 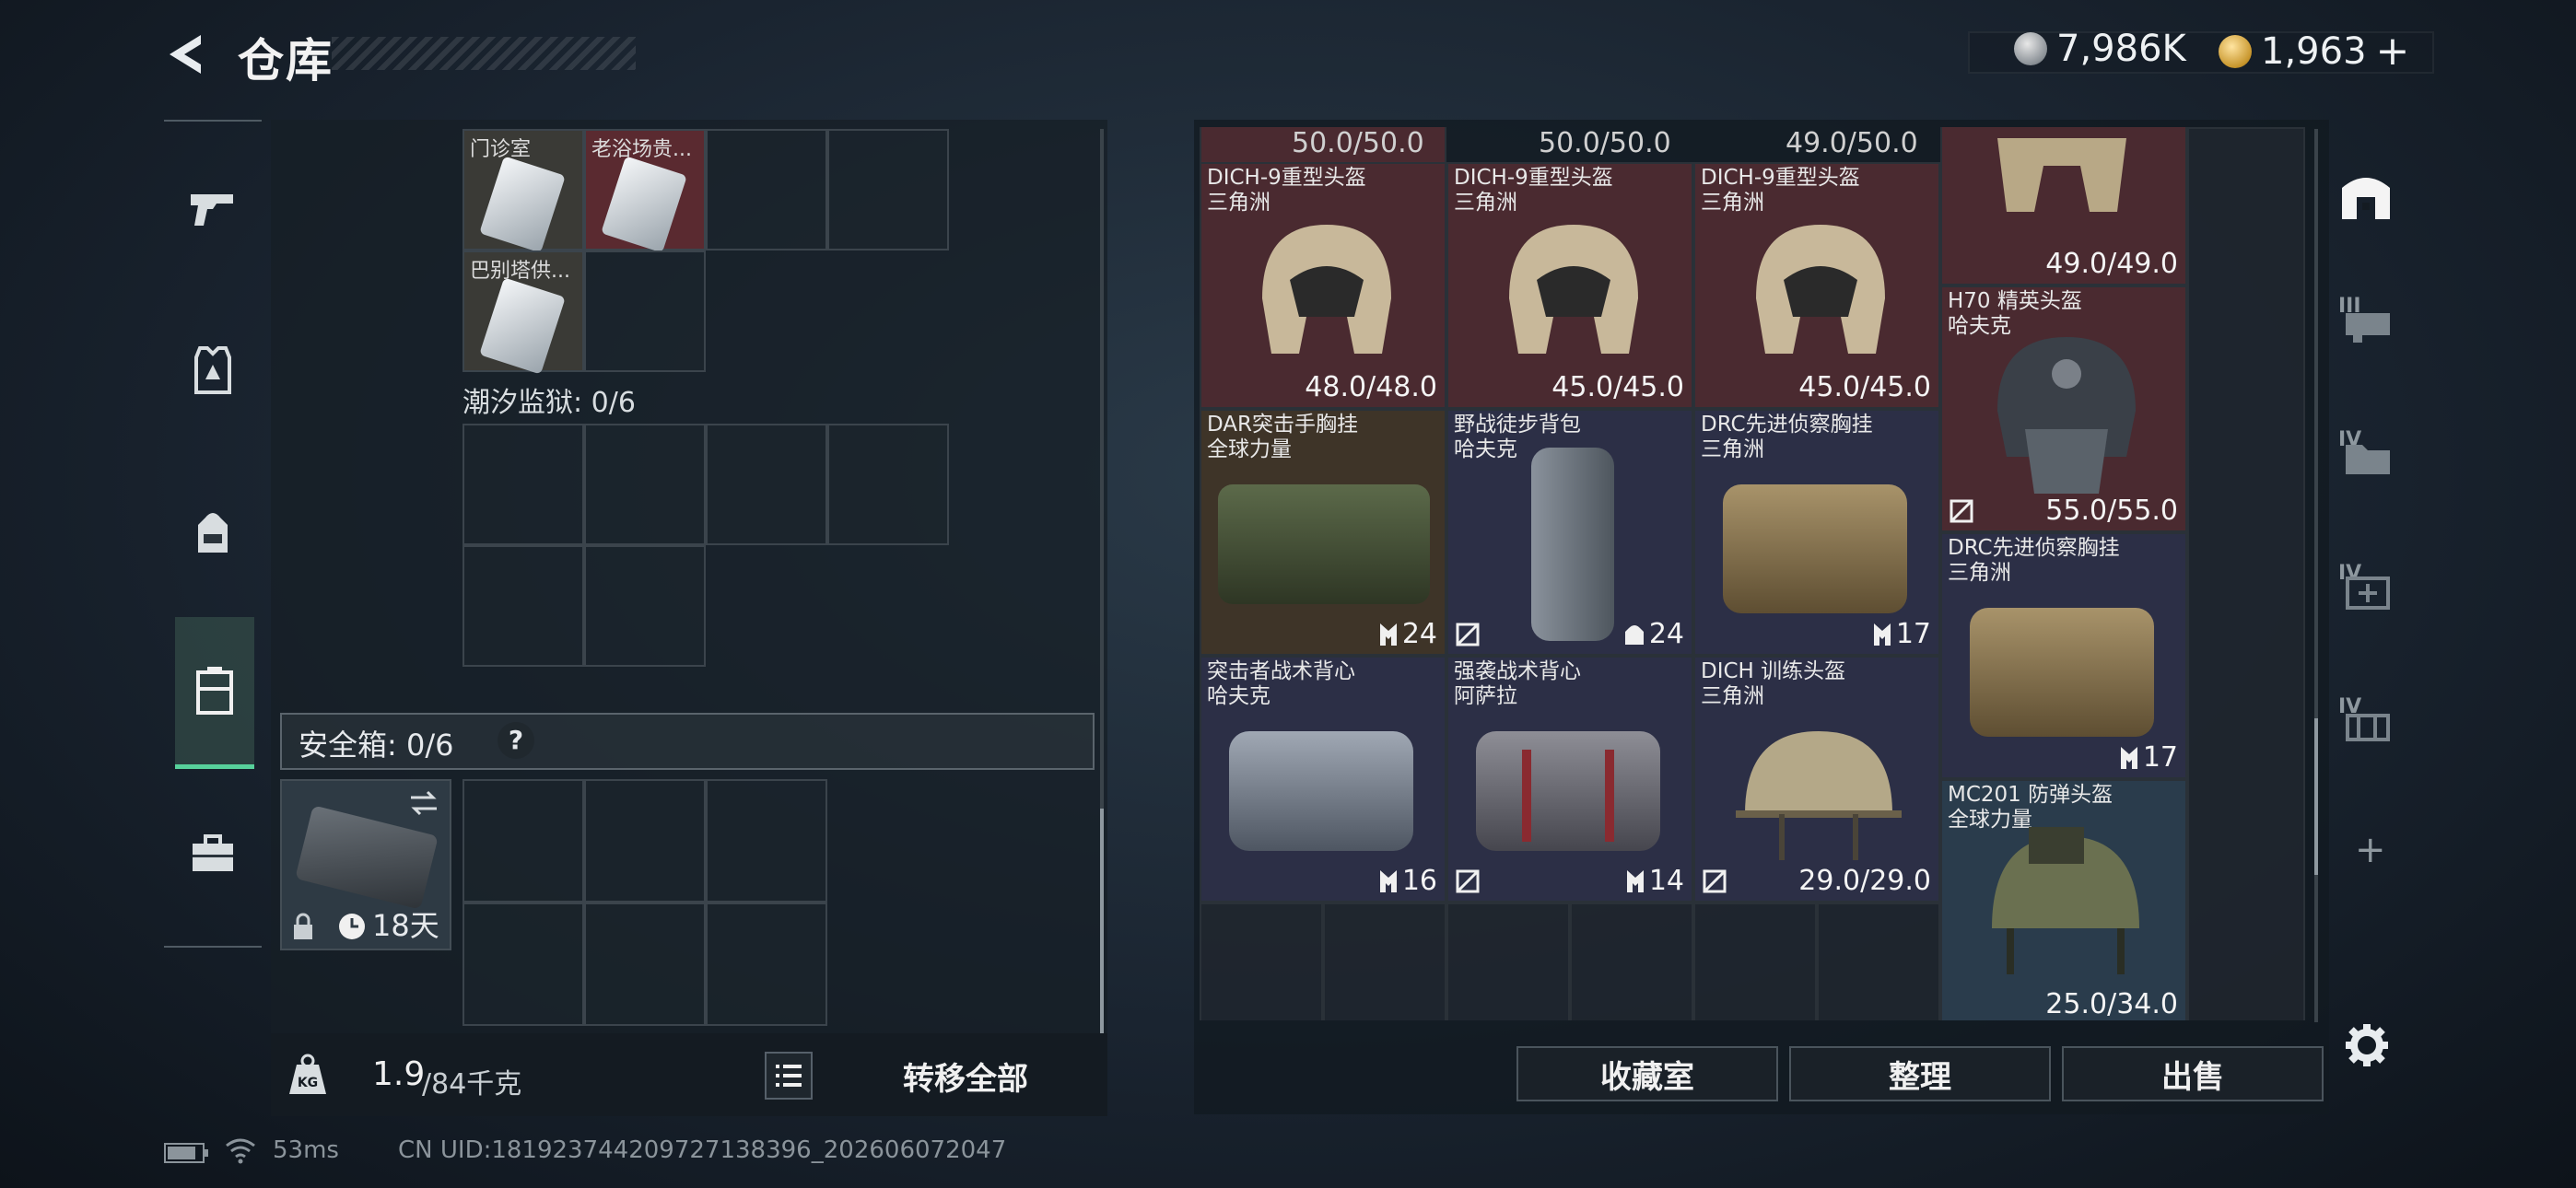 What do you see at coordinates (2367, 1045) in the screenshot?
I see `settings-gear-icon` at bounding box center [2367, 1045].